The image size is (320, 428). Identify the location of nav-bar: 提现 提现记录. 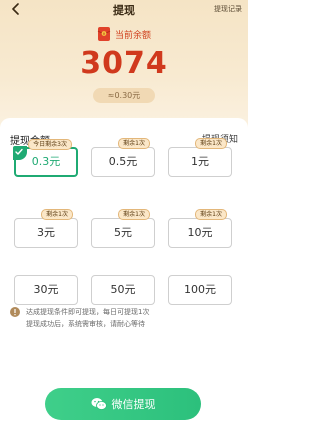
(124, 10).